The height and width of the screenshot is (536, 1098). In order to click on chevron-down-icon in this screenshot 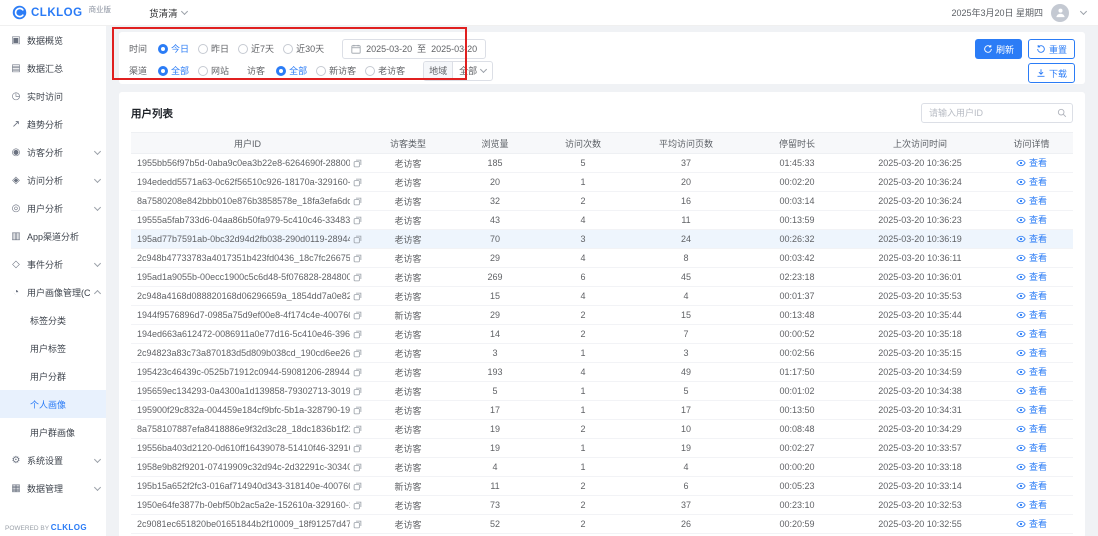, I will do `click(1083, 11)`.